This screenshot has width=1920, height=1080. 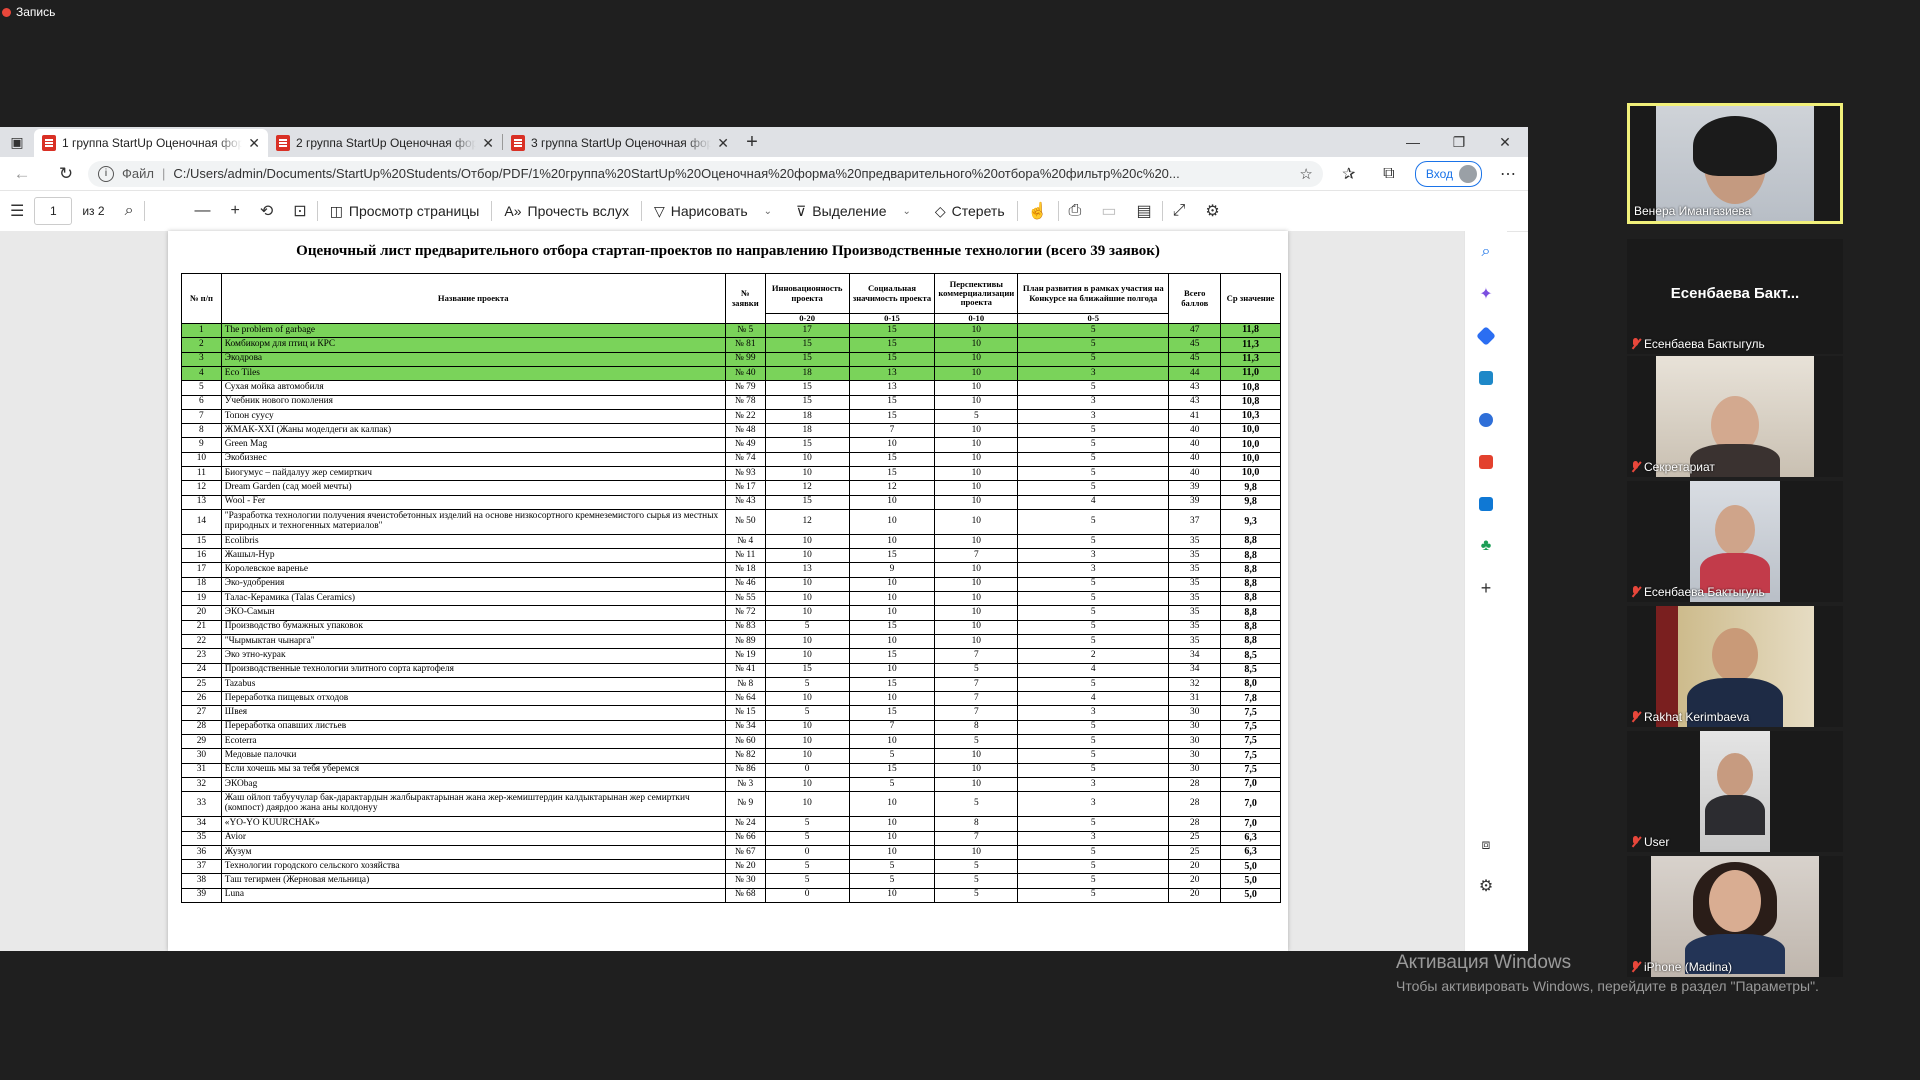 I want to click on project-name: Талас-Керамика (Talas Ceramics), so click(x=473, y=599).